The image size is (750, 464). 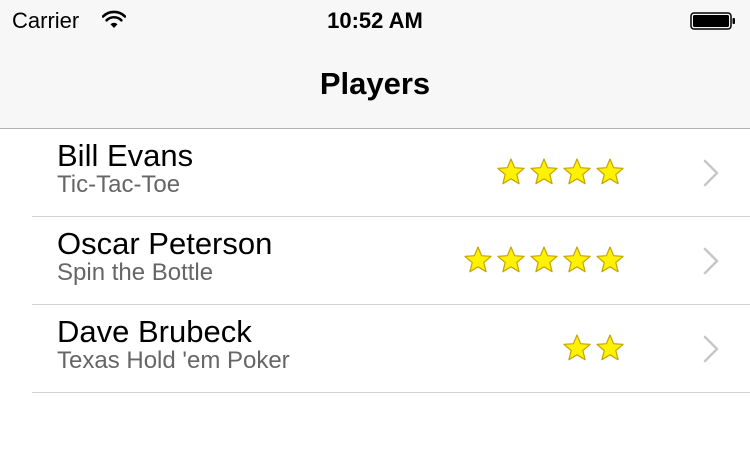 What do you see at coordinates (119, 184) in the screenshot?
I see `player-game: Tic-Tac-Toe` at bounding box center [119, 184].